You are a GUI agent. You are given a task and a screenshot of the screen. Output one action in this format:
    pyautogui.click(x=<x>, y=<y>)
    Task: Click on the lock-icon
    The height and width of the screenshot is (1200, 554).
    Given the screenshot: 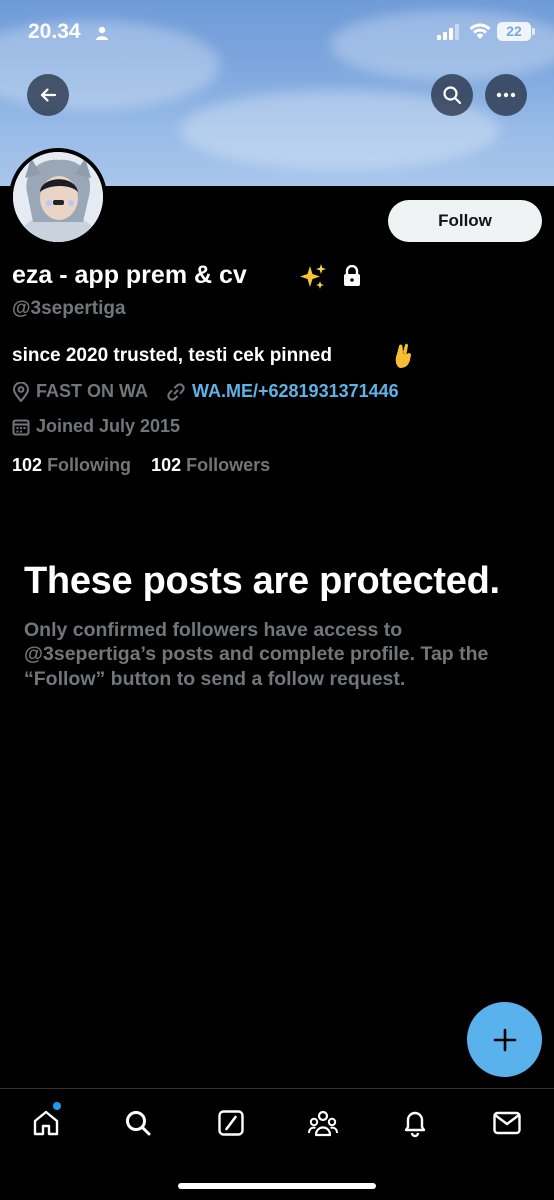 What is the action you would take?
    pyautogui.click(x=352, y=275)
    